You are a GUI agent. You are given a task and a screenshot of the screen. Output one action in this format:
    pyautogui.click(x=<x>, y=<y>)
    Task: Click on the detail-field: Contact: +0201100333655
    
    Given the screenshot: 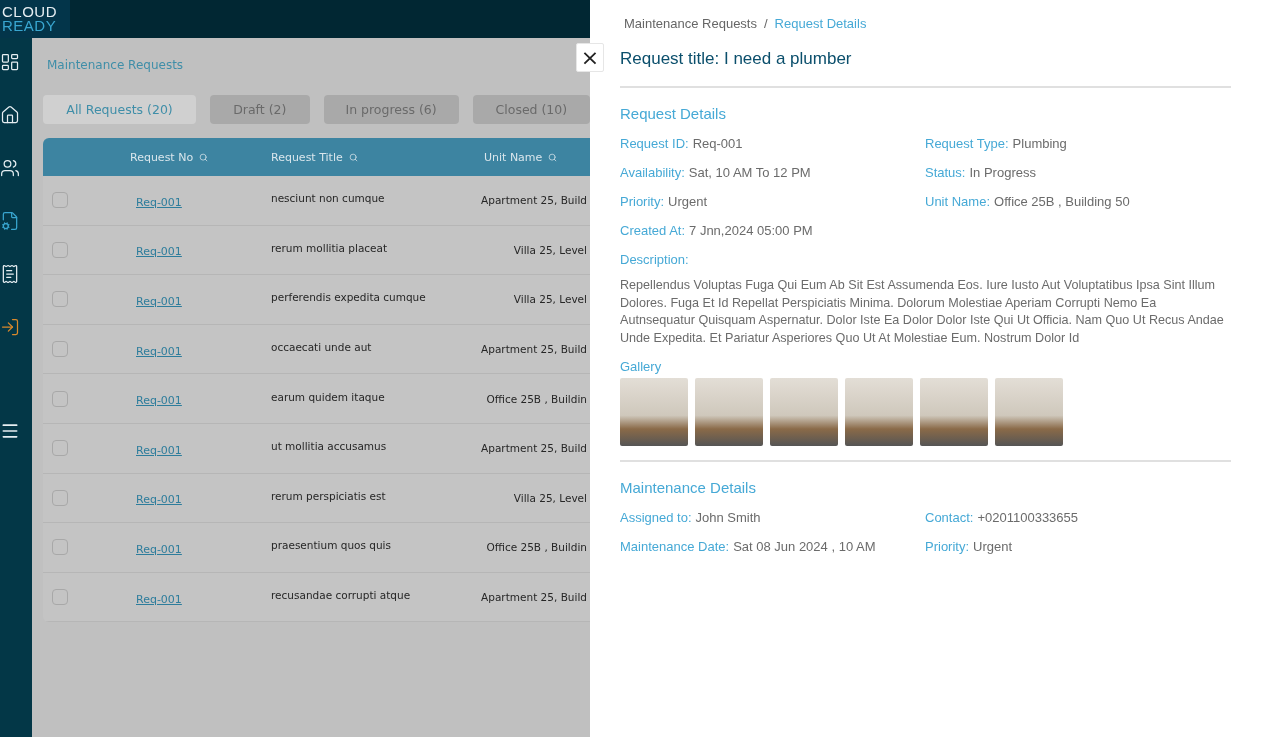 What is the action you would take?
    pyautogui.click(x=1078, y=517)
    